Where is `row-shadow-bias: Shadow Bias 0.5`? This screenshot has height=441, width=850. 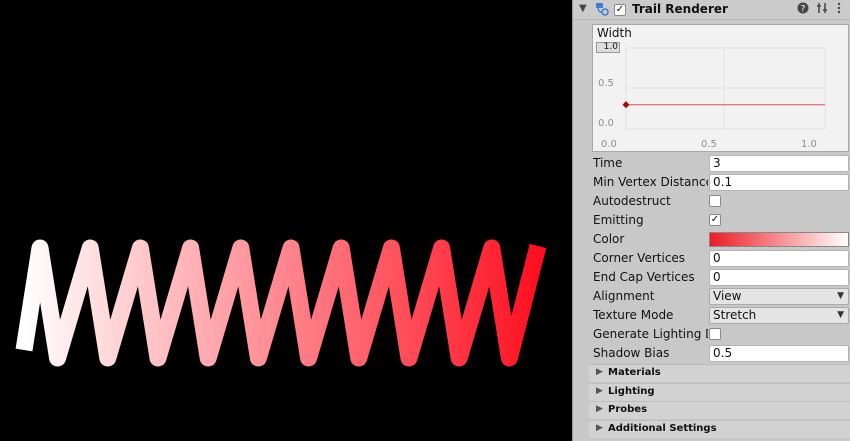
row-shadow-bias: Shadow Bias 0.5 is located at coordinates (711, 353).